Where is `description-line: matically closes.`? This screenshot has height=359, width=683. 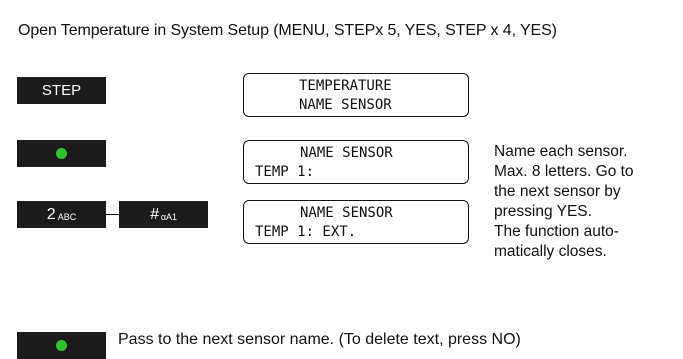
description-line: matically closes. is located at coordinates (550, 251).